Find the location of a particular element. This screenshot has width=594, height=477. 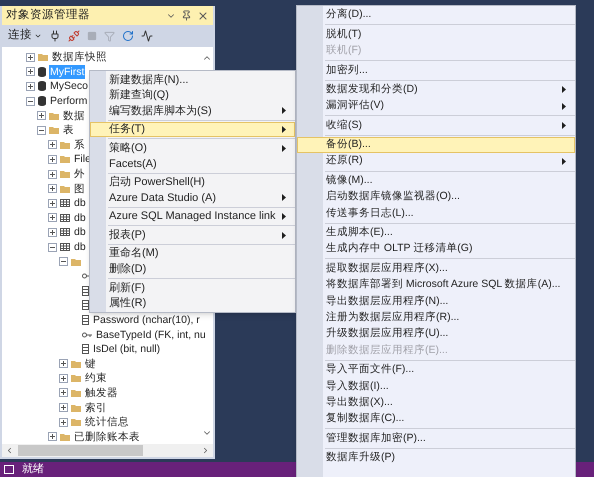

tree-node-label: 表 is located at coordinates (68, 130).